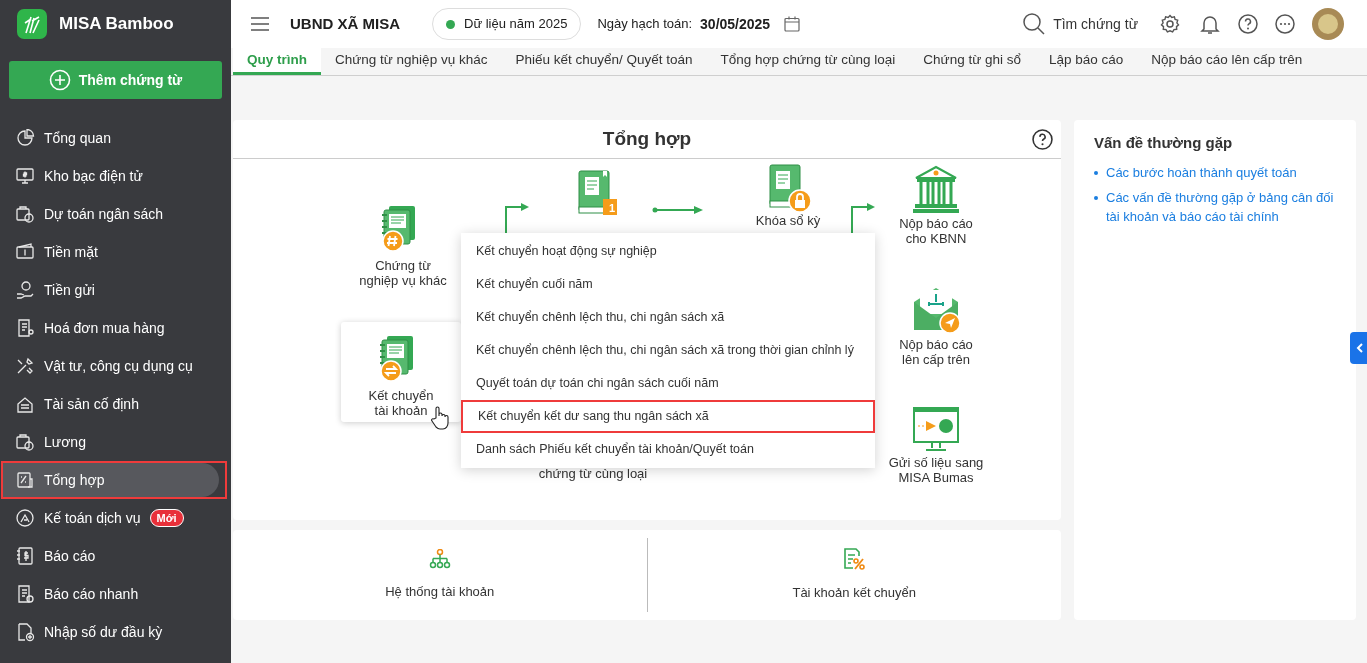 Image resolution: width=1367 pixels, height=663 pixels. I want to click on date-label: Ngày hạch toán:, so click(645, 24).